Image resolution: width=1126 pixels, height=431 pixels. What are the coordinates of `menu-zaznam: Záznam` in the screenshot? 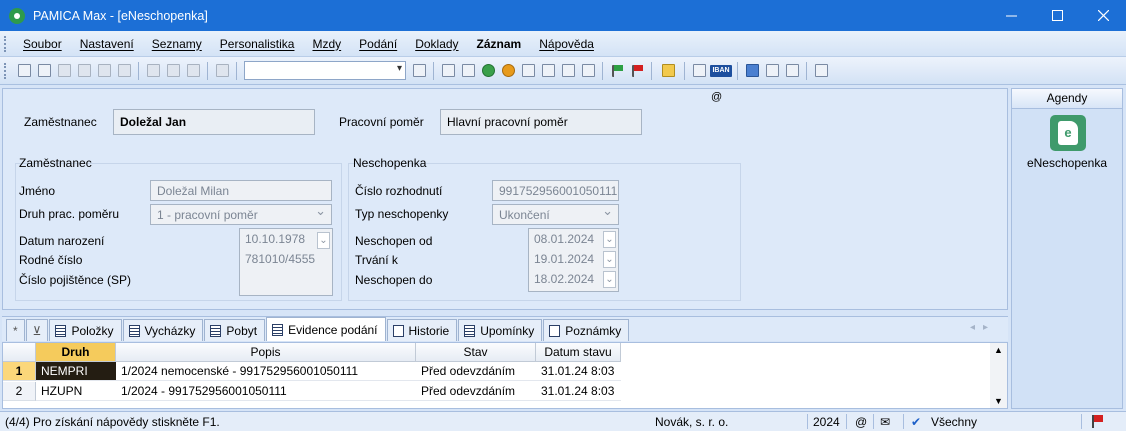 It's located at (499, 44).